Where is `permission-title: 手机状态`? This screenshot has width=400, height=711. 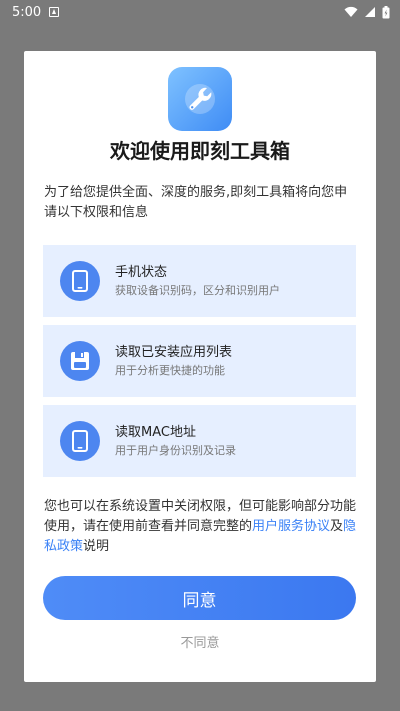
permission-title: 手机状态 is located at coordinates (141, 272).